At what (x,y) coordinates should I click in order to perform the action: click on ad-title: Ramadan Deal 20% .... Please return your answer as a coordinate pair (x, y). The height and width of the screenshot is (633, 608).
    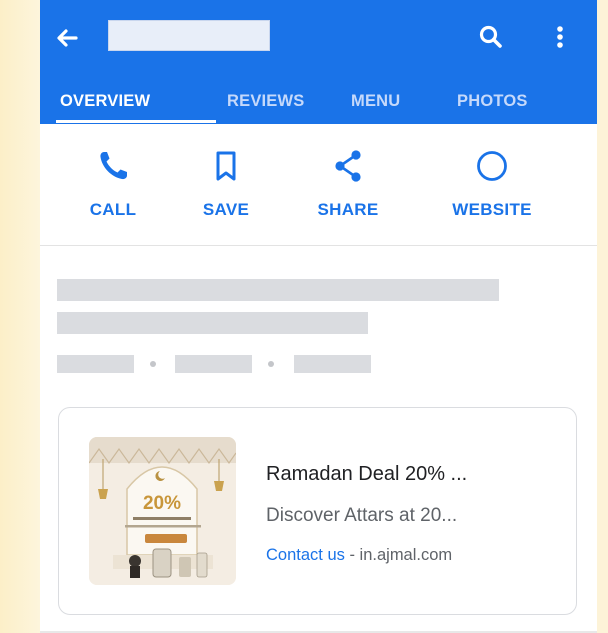
    Looking at the image, I should click on (367, 474).